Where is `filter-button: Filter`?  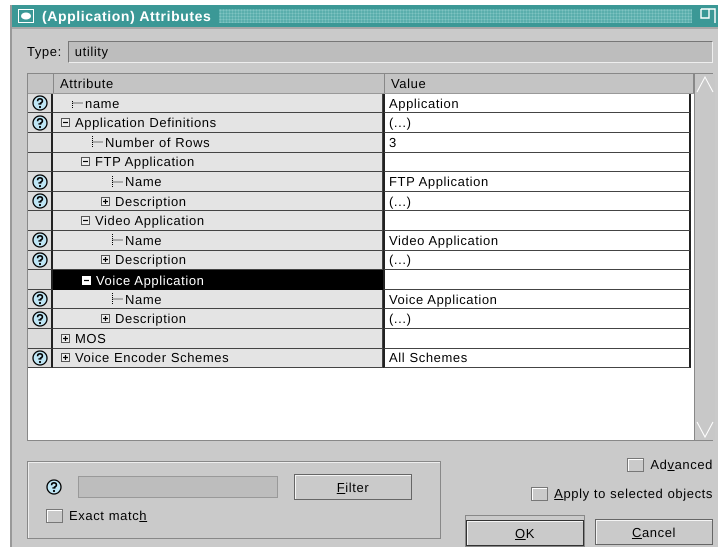
filter-button: Filter is located at coordinates (353, 487).